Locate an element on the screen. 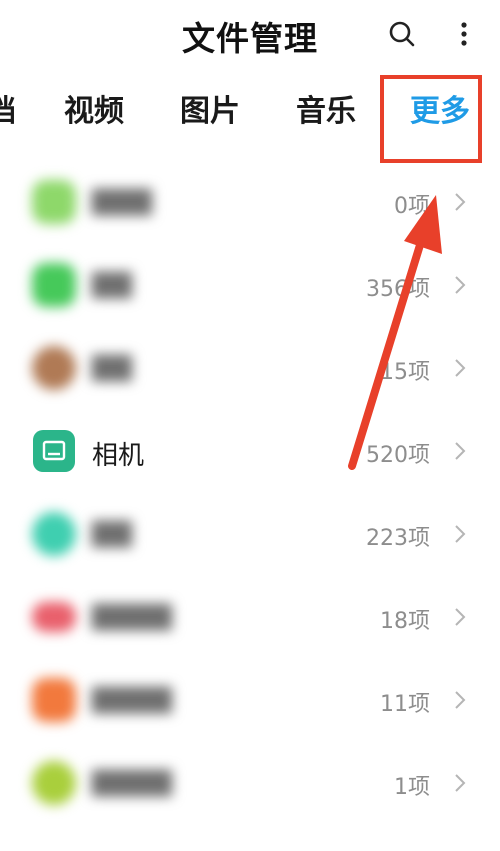 The height and width of the screenshot is (851, 500). tab-images: 图片 is located at coordinates (210, 108).